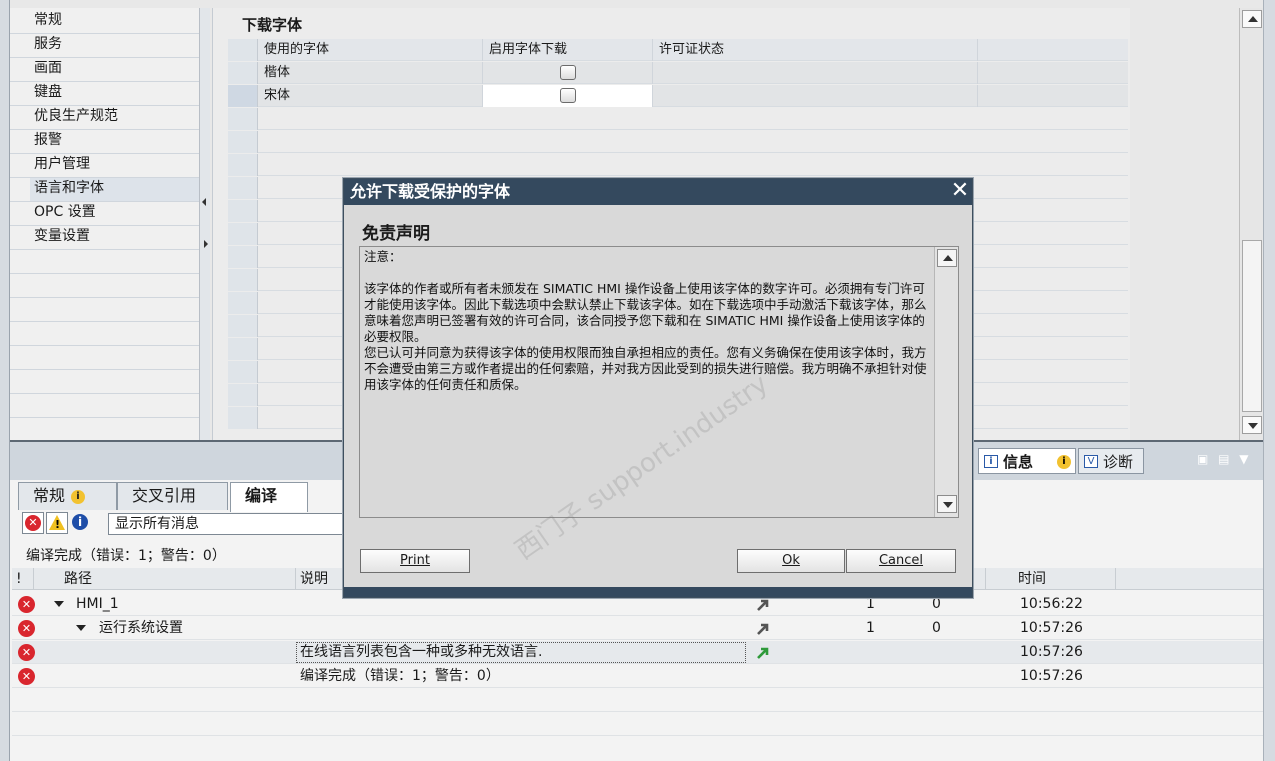 The image size is (1275, 761). I want to click on message-description: 编译完成（错误：1；警告：0）, so click(400, 676).